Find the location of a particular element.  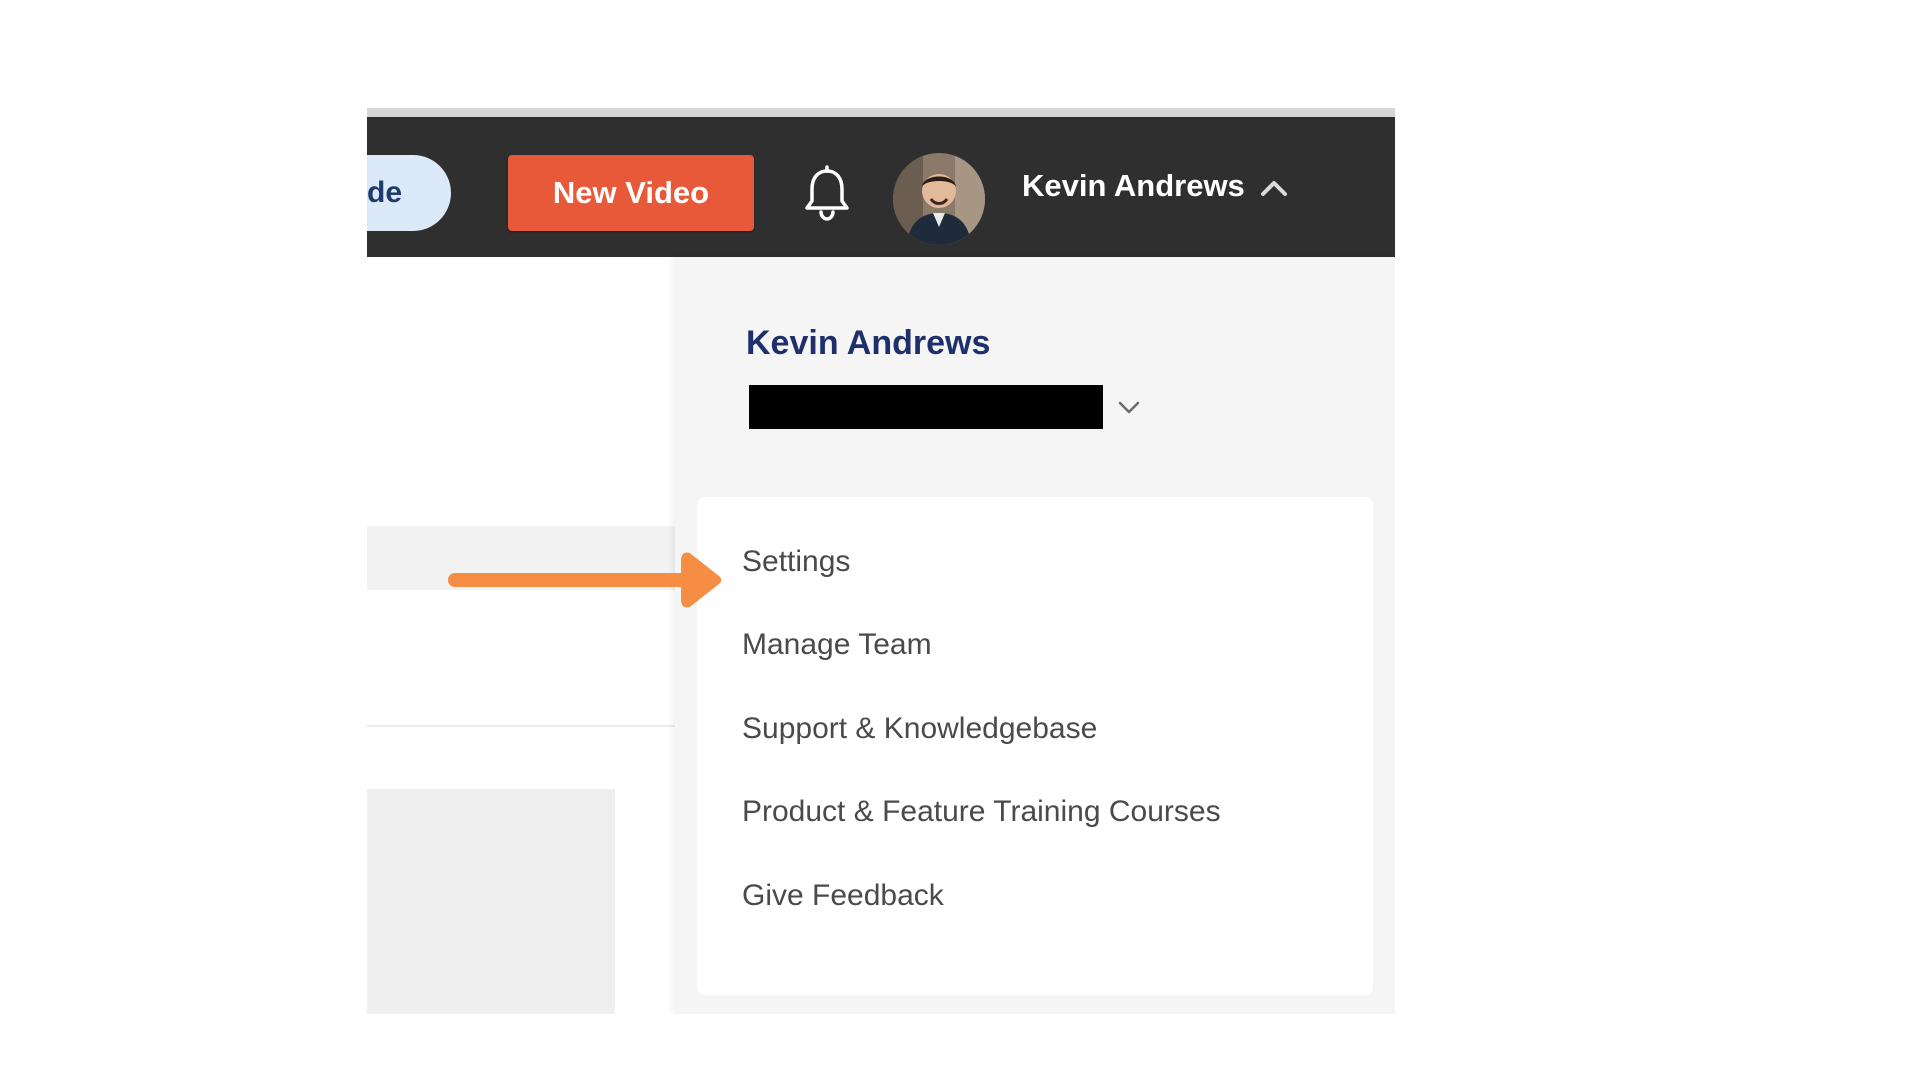

account-selector is located at coordinates (944, 407).